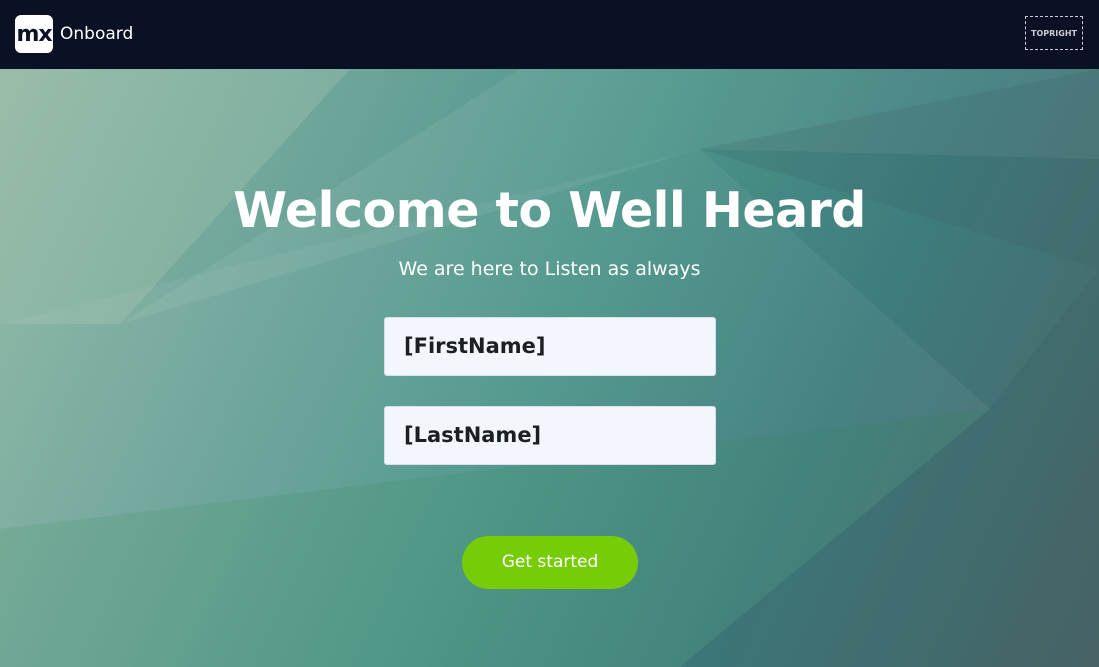 This screenshot has height=667, width=1099. I want to click on first-name-field: [FirstName], so click(550, 346).